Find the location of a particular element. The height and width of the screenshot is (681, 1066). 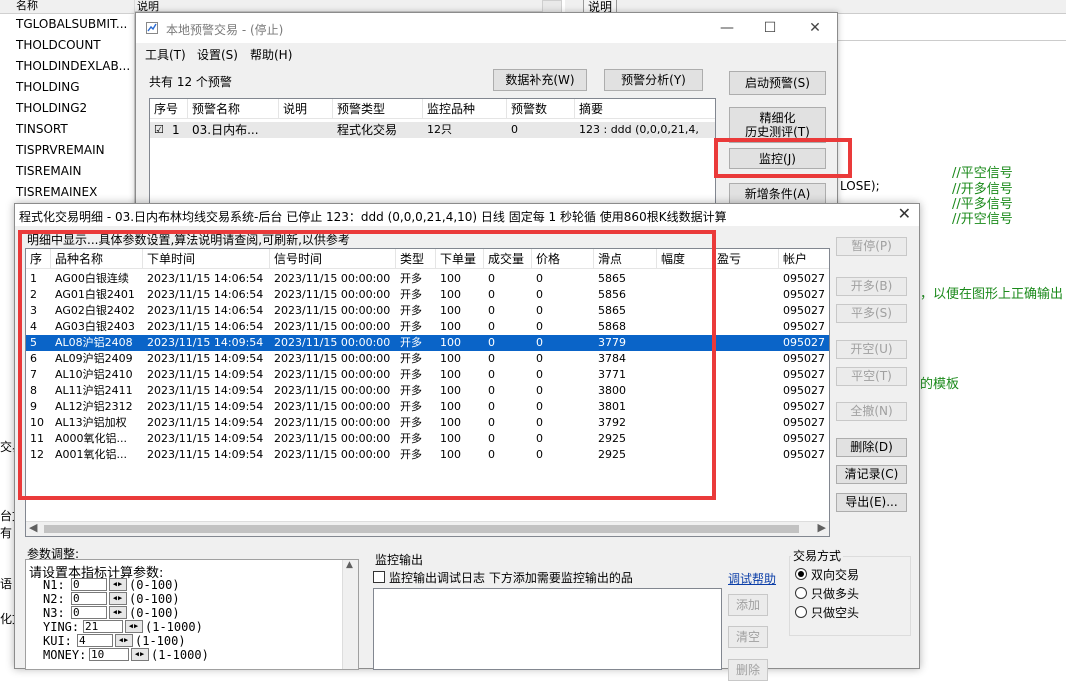

add-button: 添加 is located at coordinates (748, 605).